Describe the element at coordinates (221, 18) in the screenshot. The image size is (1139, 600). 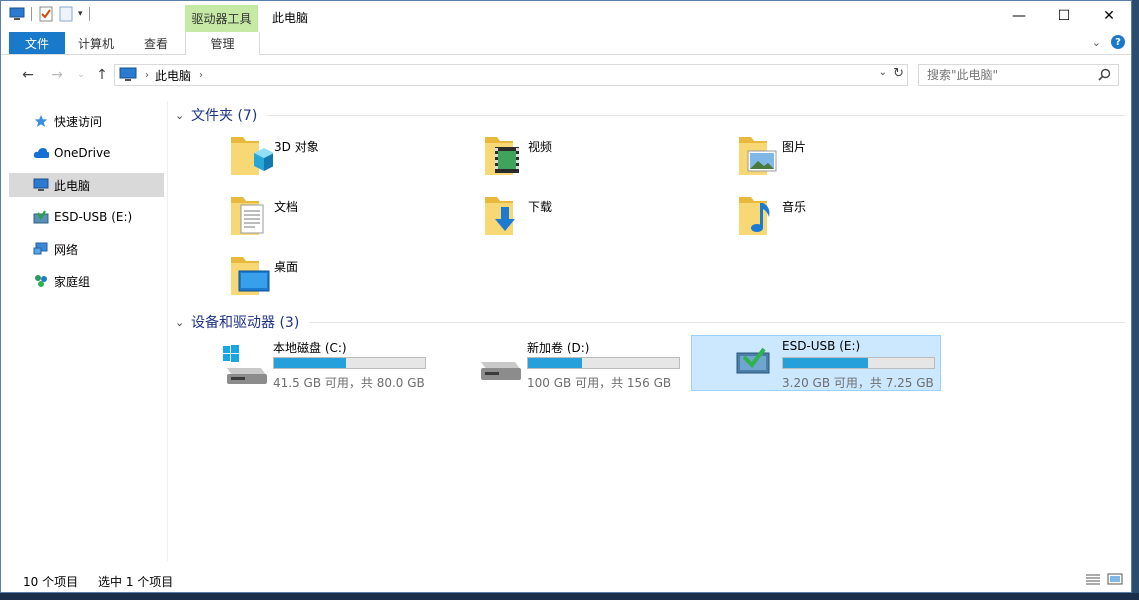
I see `drive-tools-context-label: 驱动器工具` at that location.